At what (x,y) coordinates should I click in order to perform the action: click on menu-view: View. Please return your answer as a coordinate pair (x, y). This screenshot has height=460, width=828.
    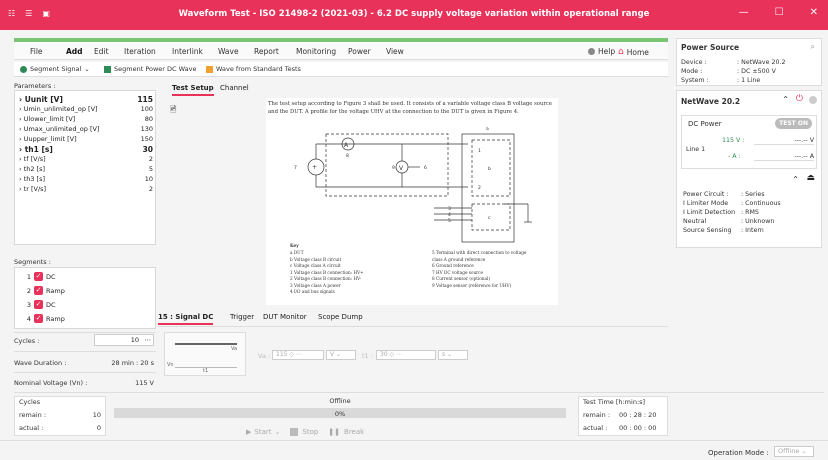
    Looking at the image, I should click on (395, 51).